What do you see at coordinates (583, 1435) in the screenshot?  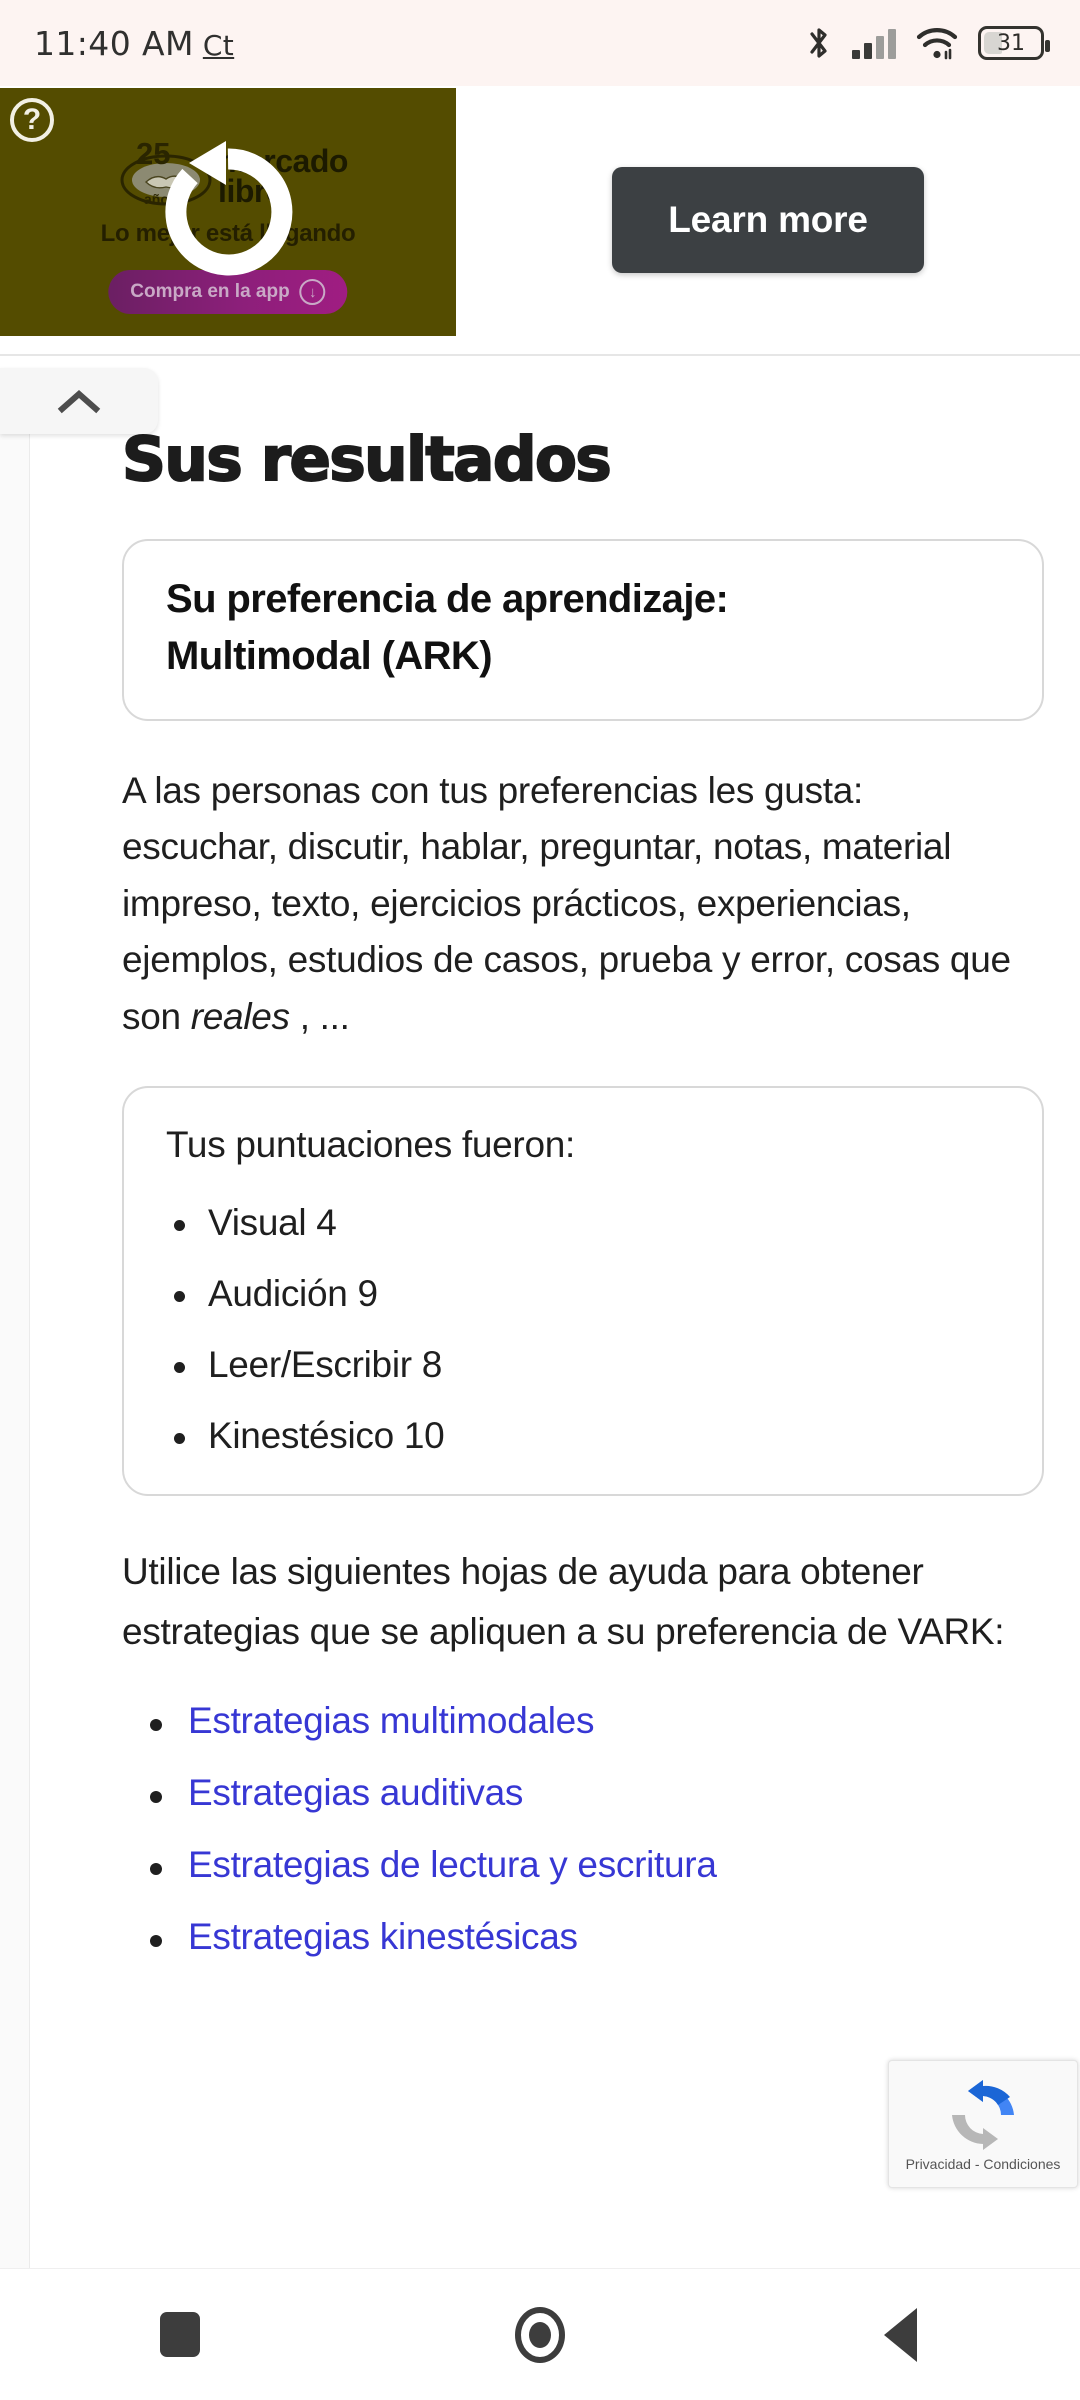 I see `score-item-kinestesico: Kinestésico 10` at bounding box center [583, 1435].